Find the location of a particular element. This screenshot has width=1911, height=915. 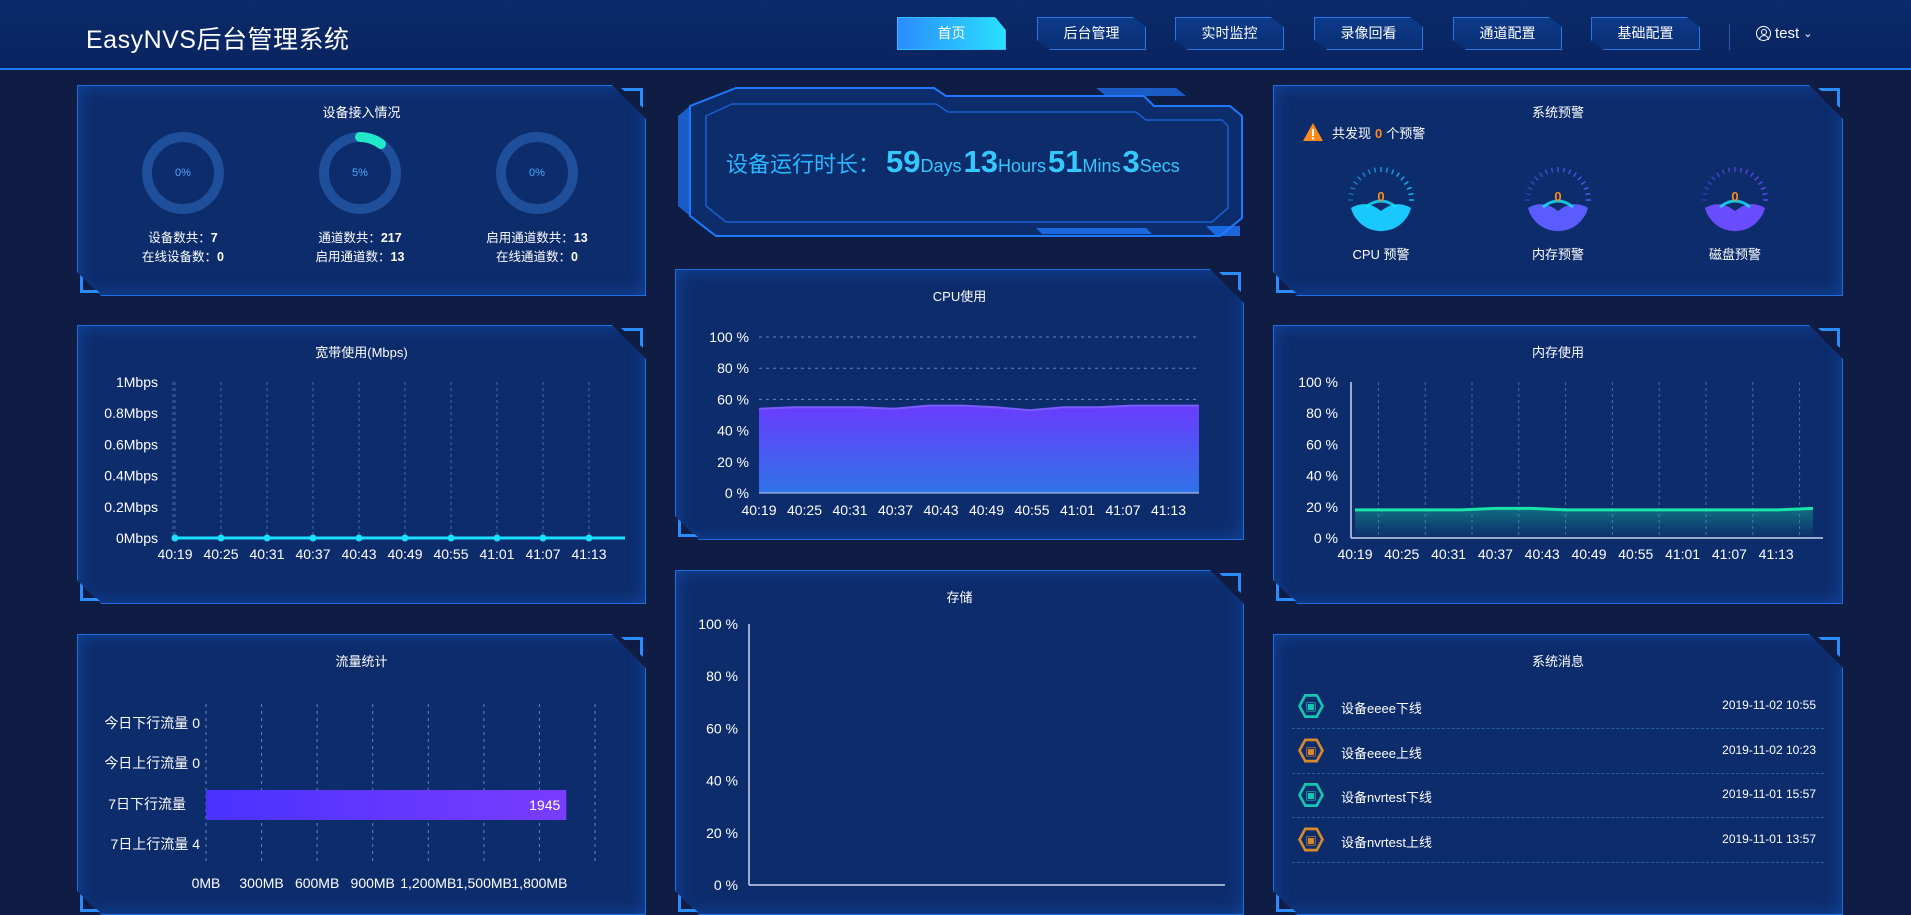

nav-basic-config: 基础配置 is located at coordinates (1645, 33).